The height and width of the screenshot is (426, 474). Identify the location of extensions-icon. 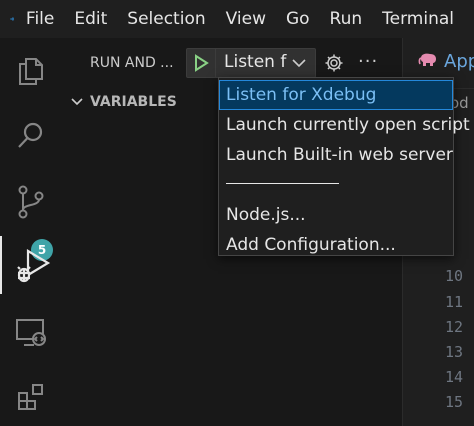
(30, 397).